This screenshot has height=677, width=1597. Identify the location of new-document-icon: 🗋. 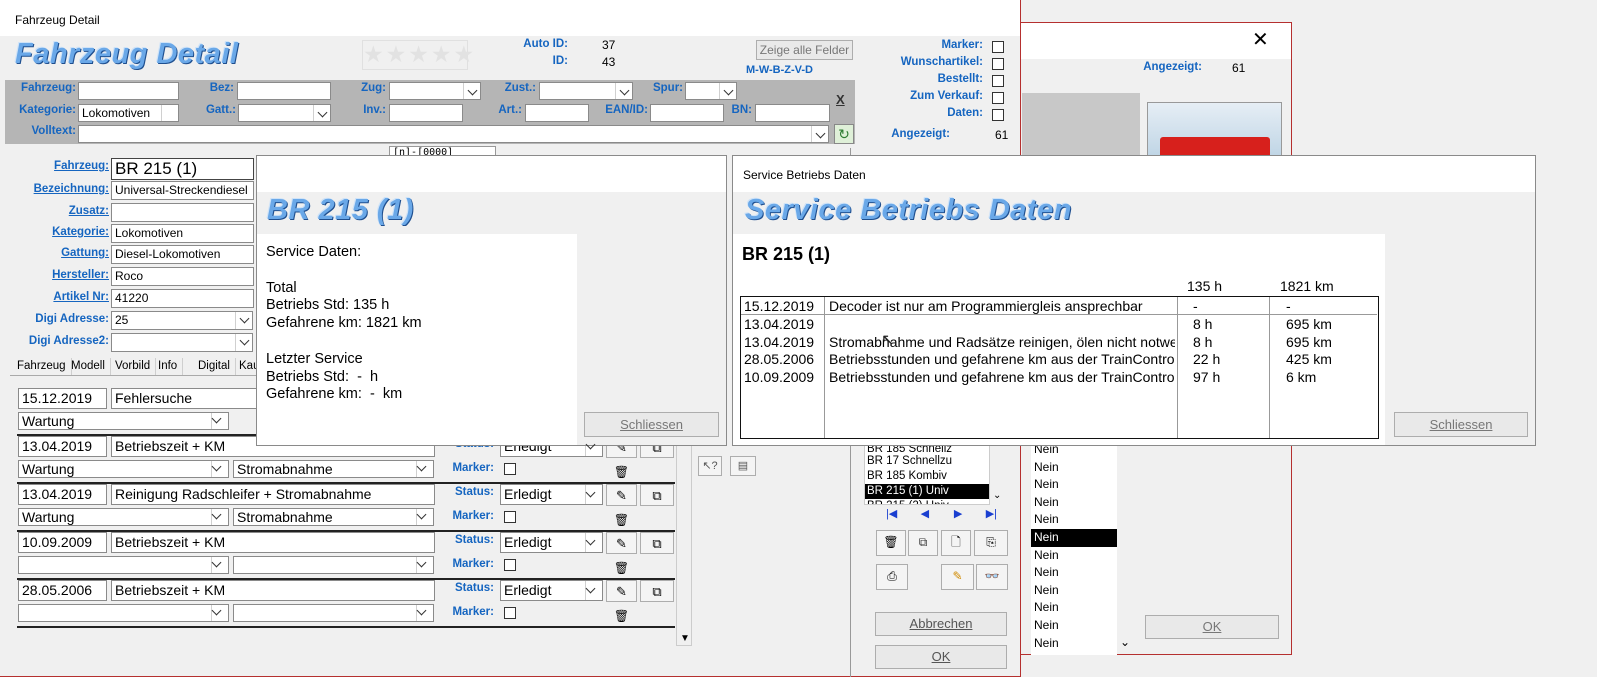
(956, 543).